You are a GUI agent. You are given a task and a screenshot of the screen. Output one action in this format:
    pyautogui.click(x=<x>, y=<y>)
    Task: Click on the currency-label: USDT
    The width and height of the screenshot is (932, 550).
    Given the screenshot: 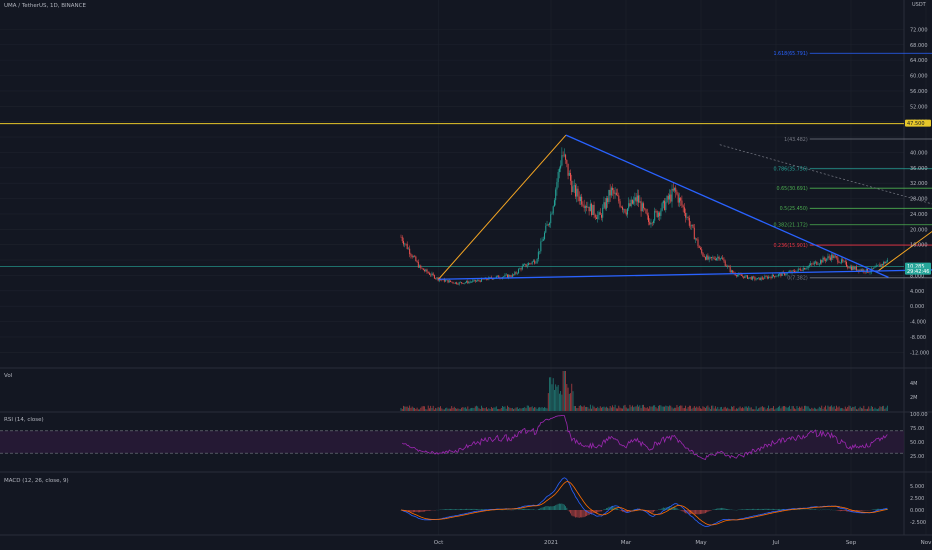 What is the action you would take?
    pyautogui.click(x=919, y=5)
    